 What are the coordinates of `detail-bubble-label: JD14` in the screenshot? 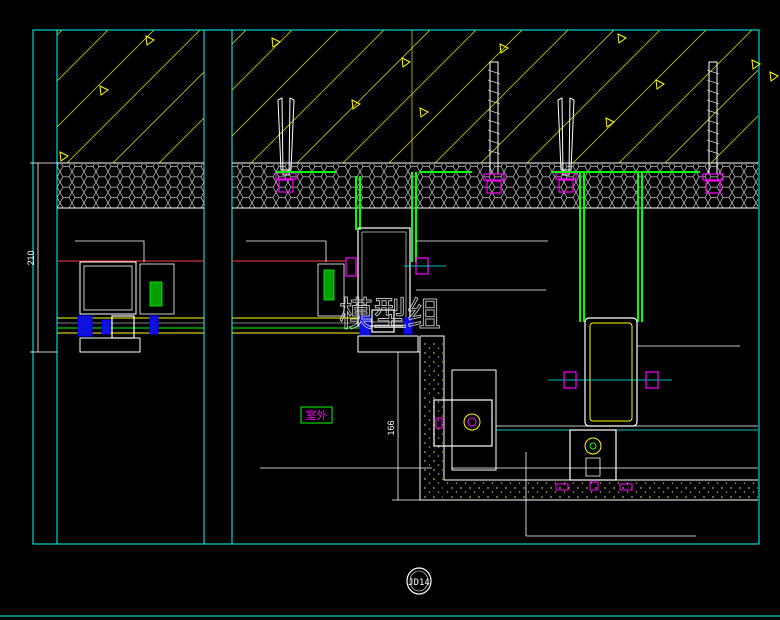 It's located at (419, 583).